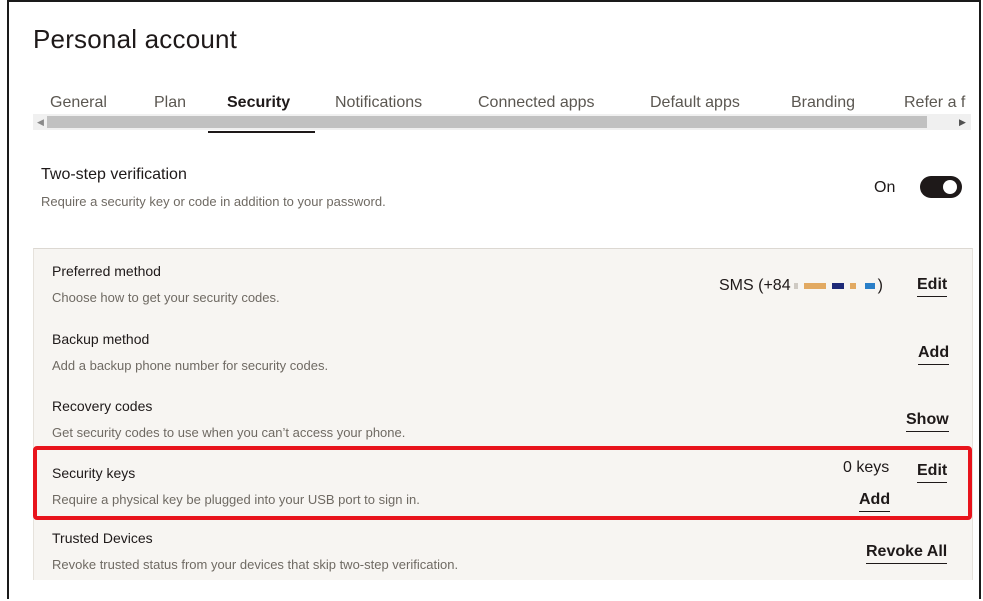  Describe the element at coordinates (927, 421) in the screenshot. I see `show-recovery-codes-button: Show` at that location.